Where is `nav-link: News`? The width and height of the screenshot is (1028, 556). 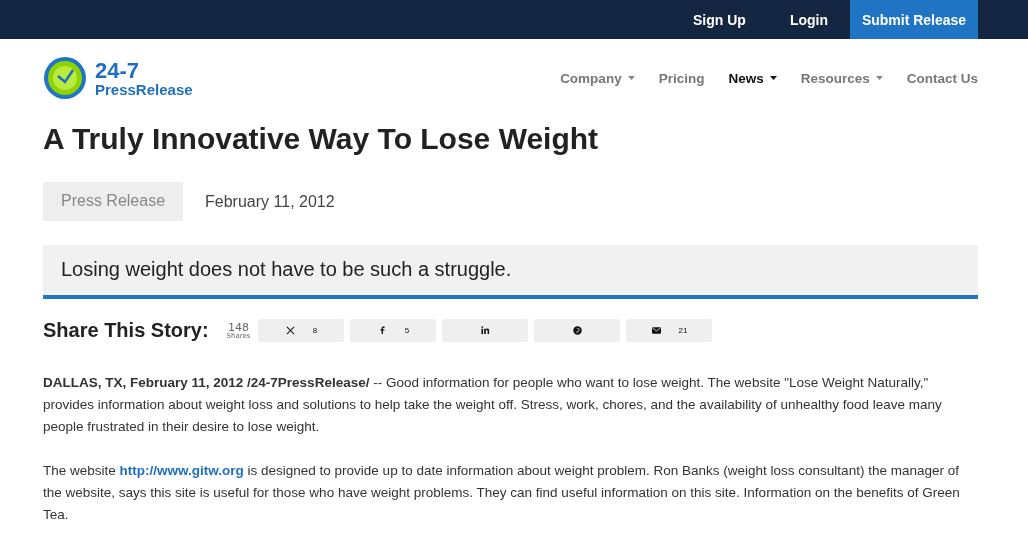
nav-link: News is located at coordinates (752, 78).